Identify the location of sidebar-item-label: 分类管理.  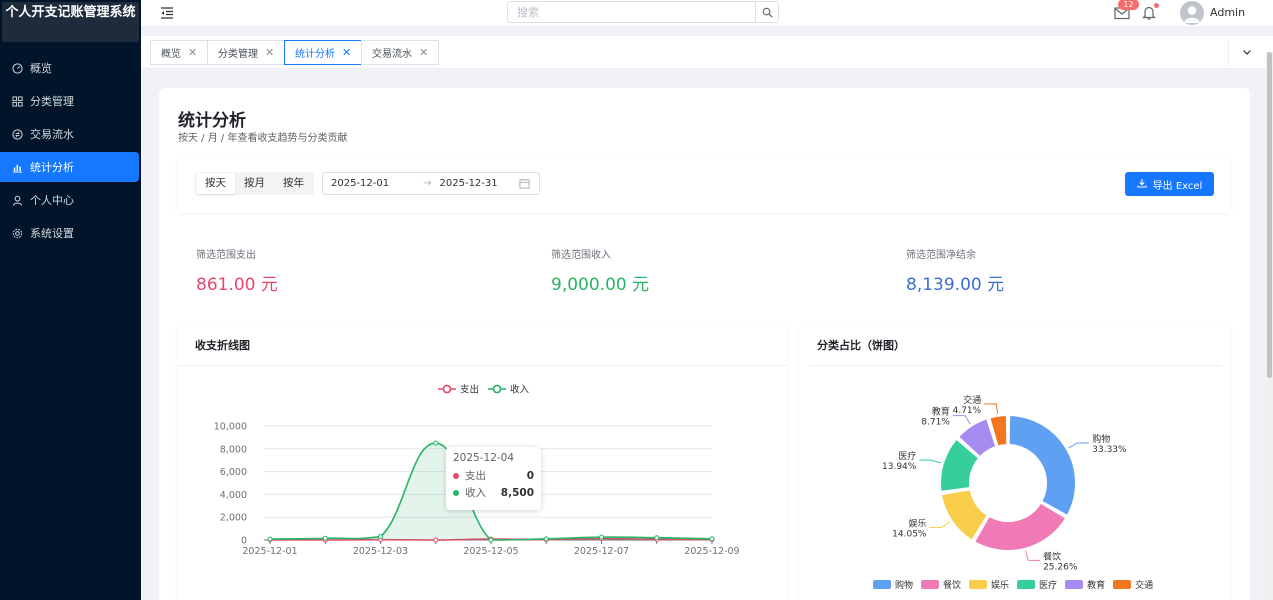
(52, 101).